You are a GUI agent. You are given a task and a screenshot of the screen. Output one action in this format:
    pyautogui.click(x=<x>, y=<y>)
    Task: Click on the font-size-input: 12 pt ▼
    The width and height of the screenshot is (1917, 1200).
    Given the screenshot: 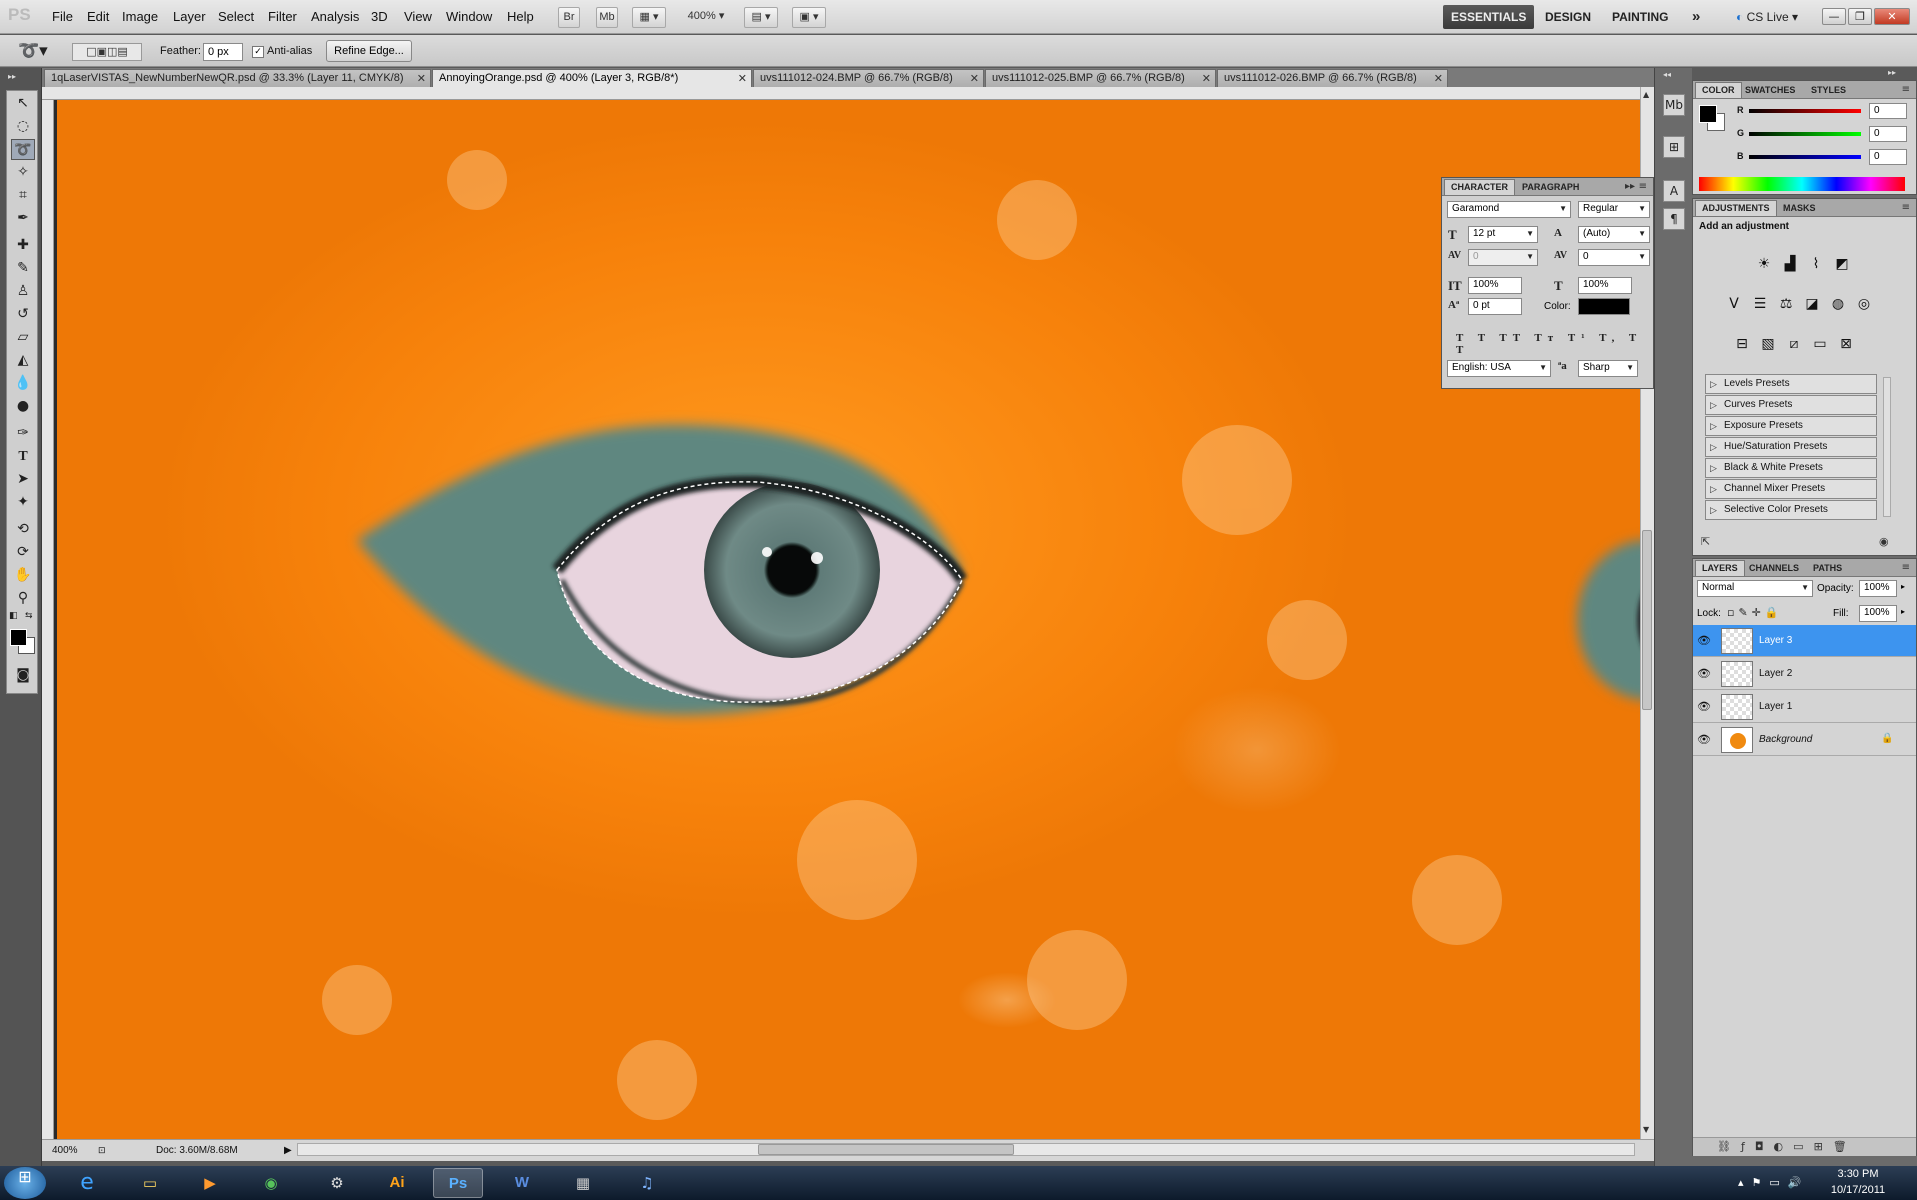 What is the action you would take?
    pyautogui.click(x=1503, y=234)
    